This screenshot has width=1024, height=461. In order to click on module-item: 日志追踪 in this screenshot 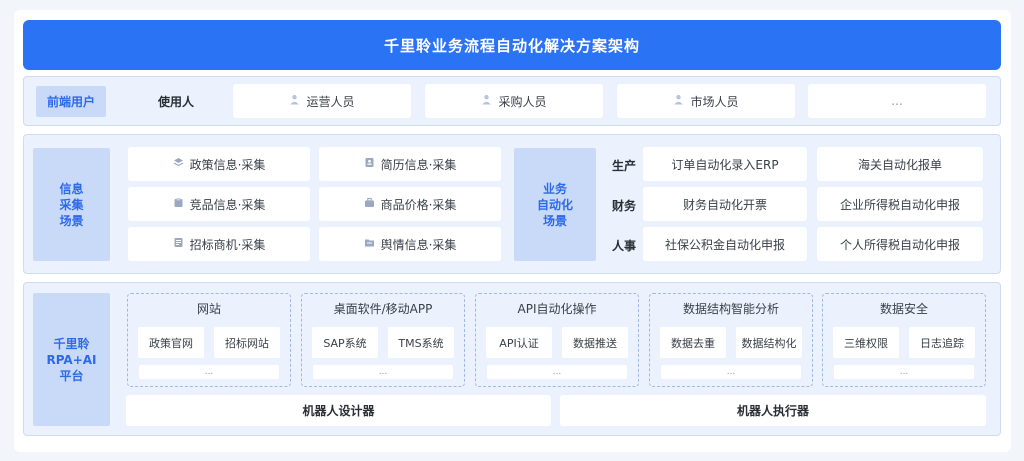, I will do `click(942, 342)`.